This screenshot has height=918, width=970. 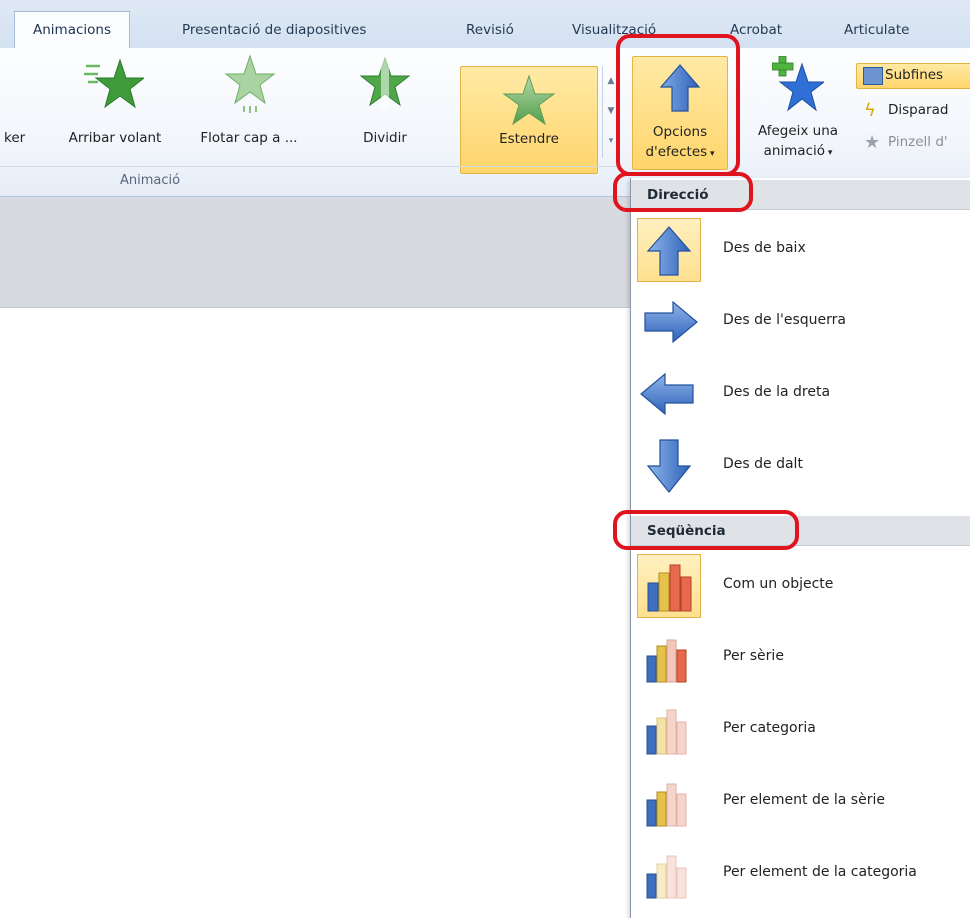 What do you see at coordinates (876, 30) in the screenshot?
I see `tab-articulate: Articulate` at bounding box center [876, 30].